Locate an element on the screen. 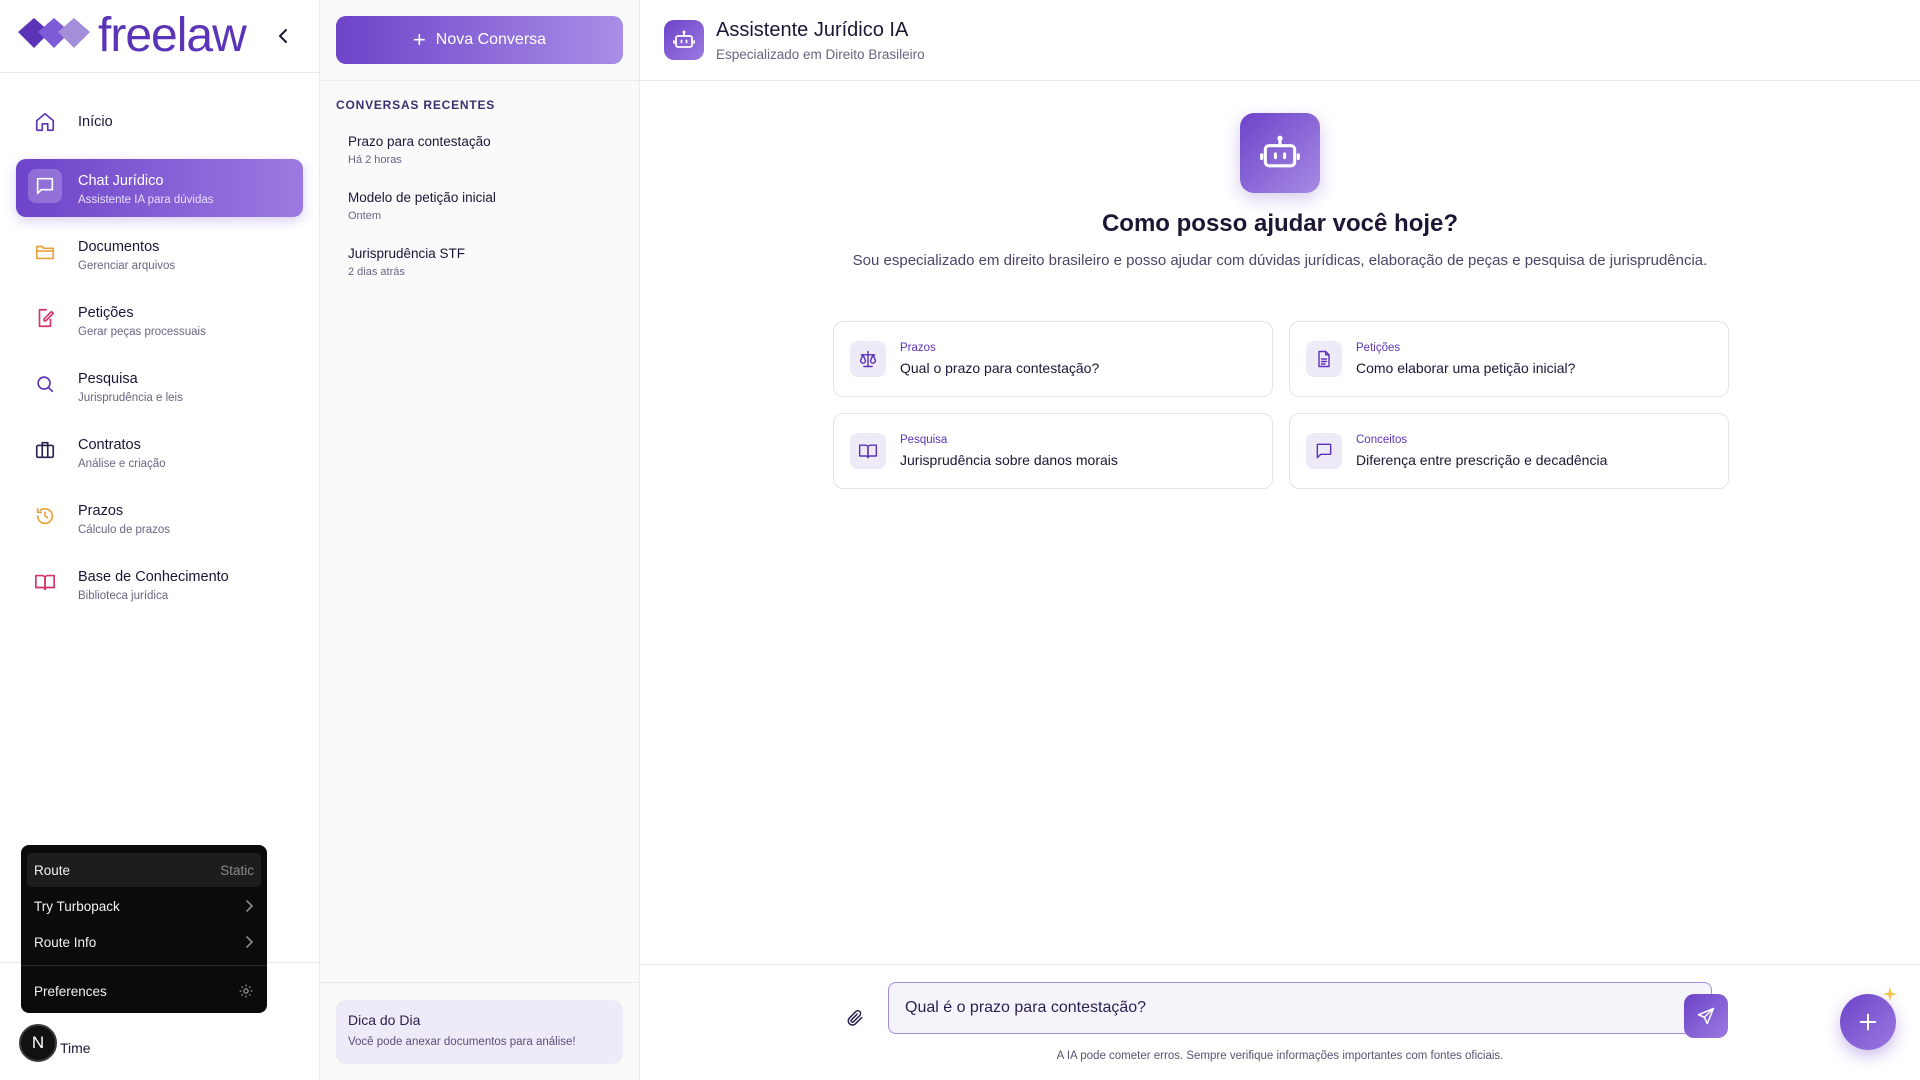 The height and width of the screenshot is (1080, 1920). dev-menu-try-turbopack: Try Turbopack is located at coordinates (144, 906).